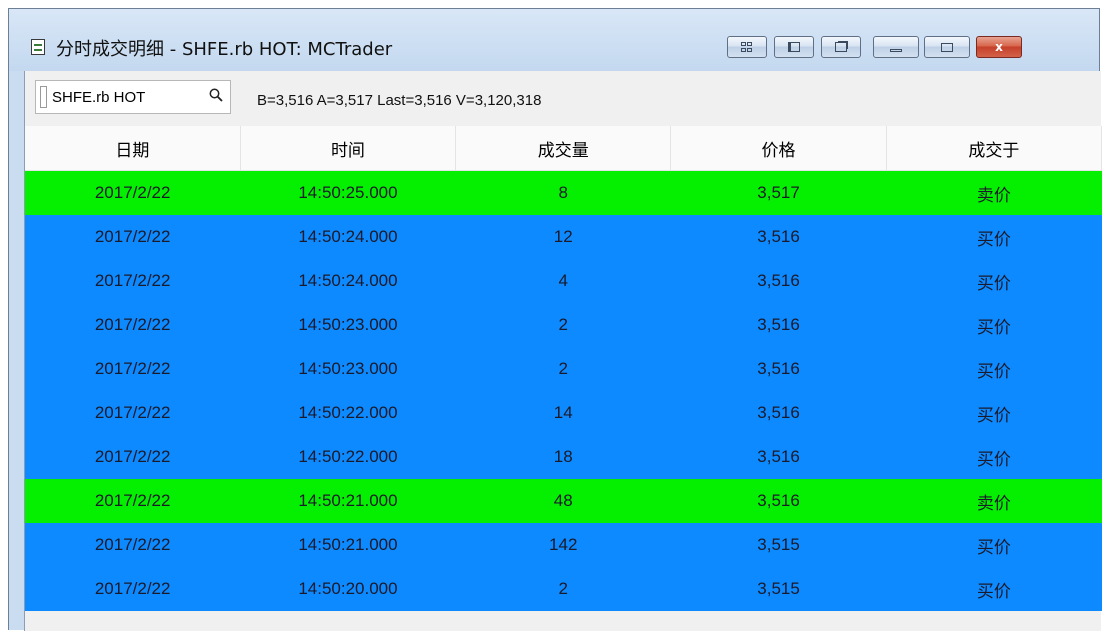 The image size is (1102, 631). Describe the element at coordinates (43, 97) in the screenshot. I see `search-caret` at that location.